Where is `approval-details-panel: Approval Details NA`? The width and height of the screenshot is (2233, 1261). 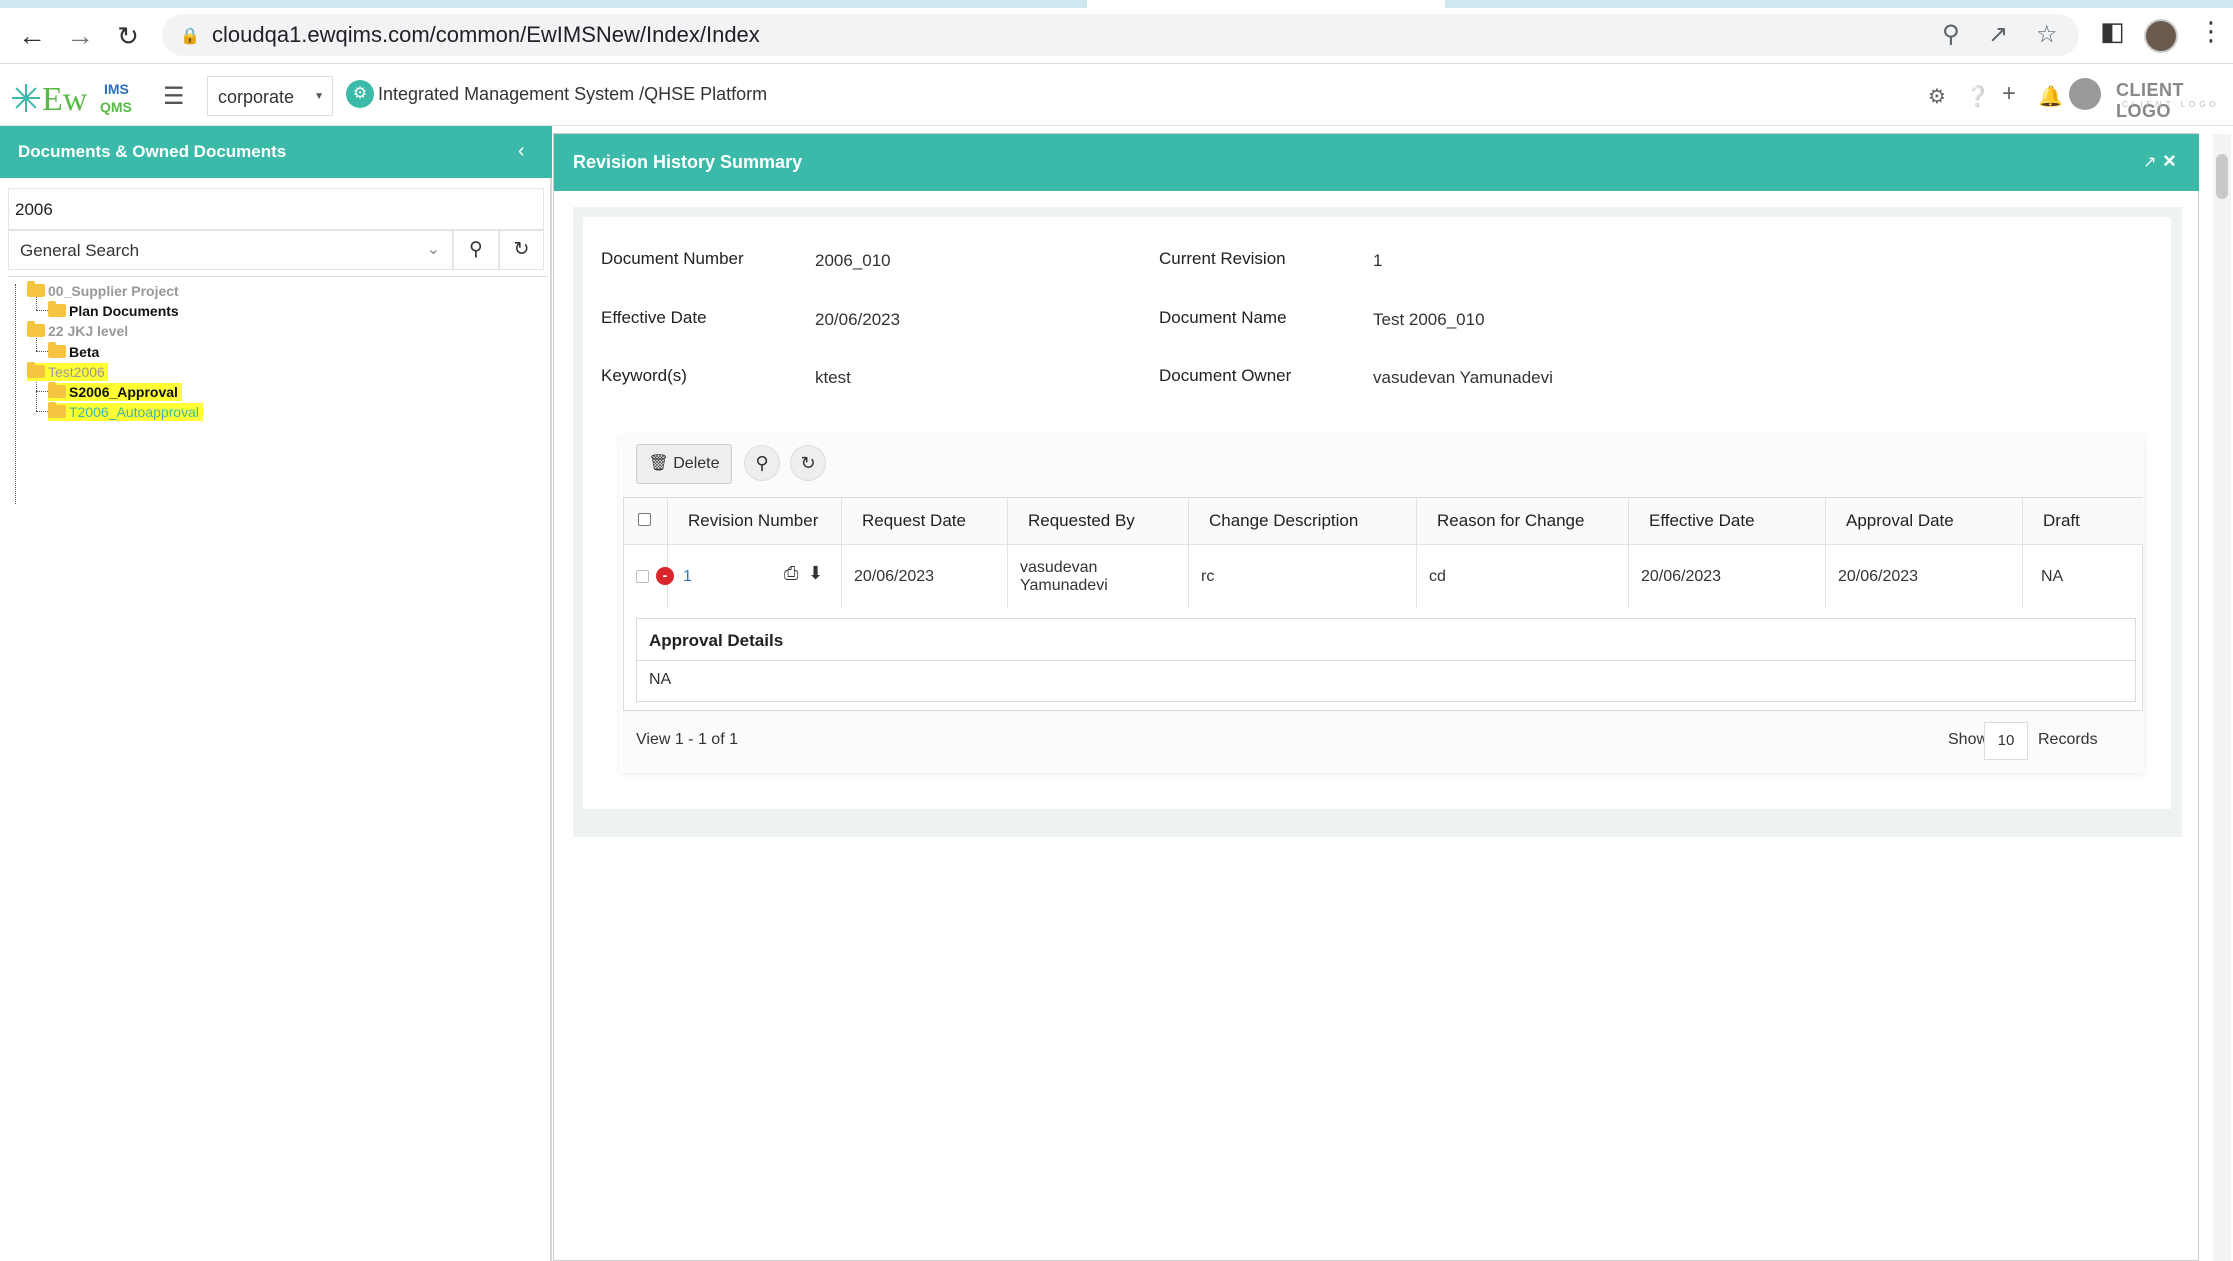
approval-details-panel: Approval Details NA is located at coordinates (1386, 660).